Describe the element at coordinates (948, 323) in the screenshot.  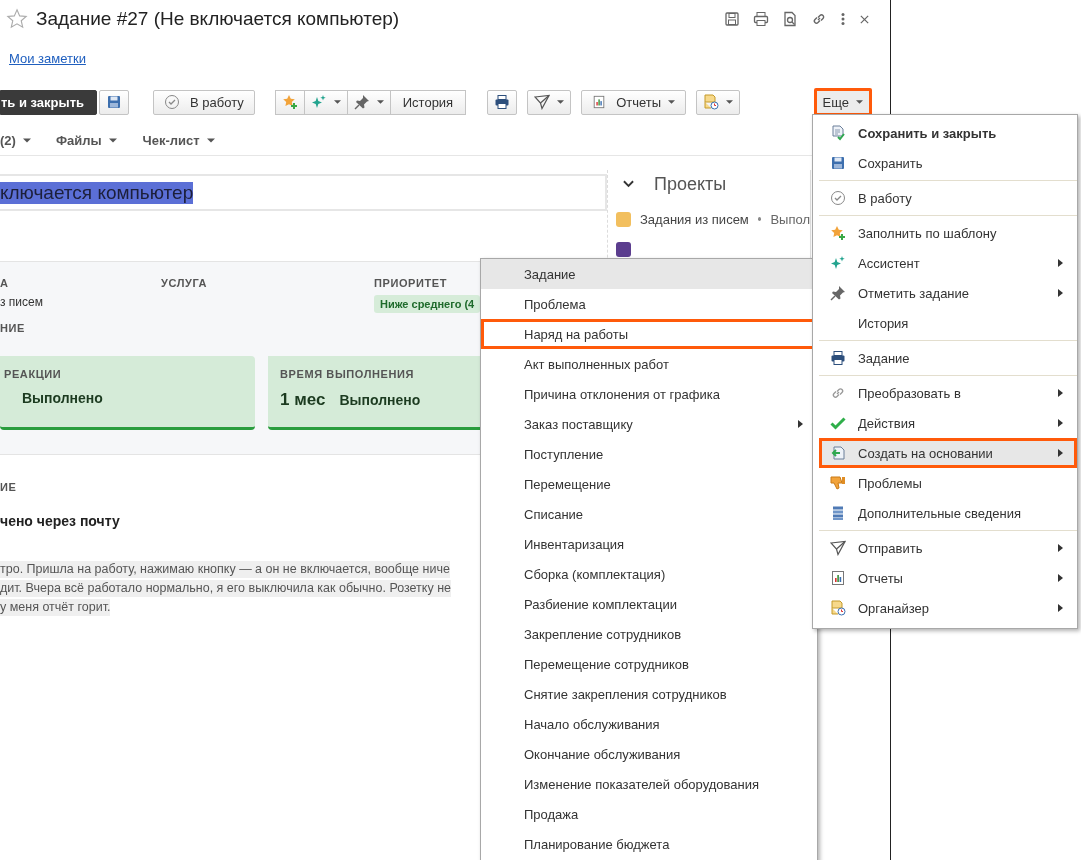
I see `menu-item: История` at that location.